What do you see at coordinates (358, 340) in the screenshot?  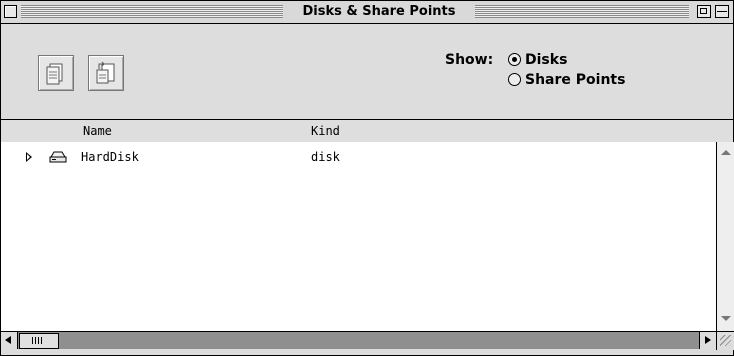 I see `horizontal-scrollbar` at bounding box center [358, 340].